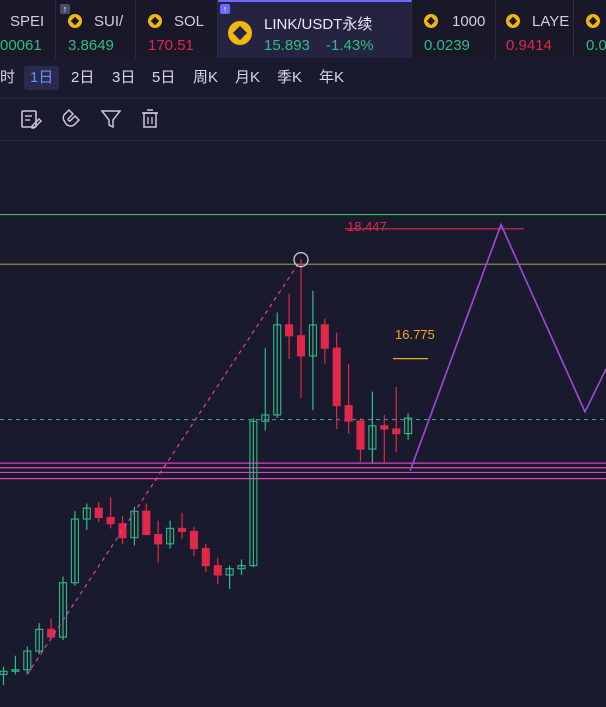 The height and width of the screenshot is (707, 606). Describe the element at coordinates (447, 45) in the screenshot. I see `ticker-price: 0.0239` at that location.